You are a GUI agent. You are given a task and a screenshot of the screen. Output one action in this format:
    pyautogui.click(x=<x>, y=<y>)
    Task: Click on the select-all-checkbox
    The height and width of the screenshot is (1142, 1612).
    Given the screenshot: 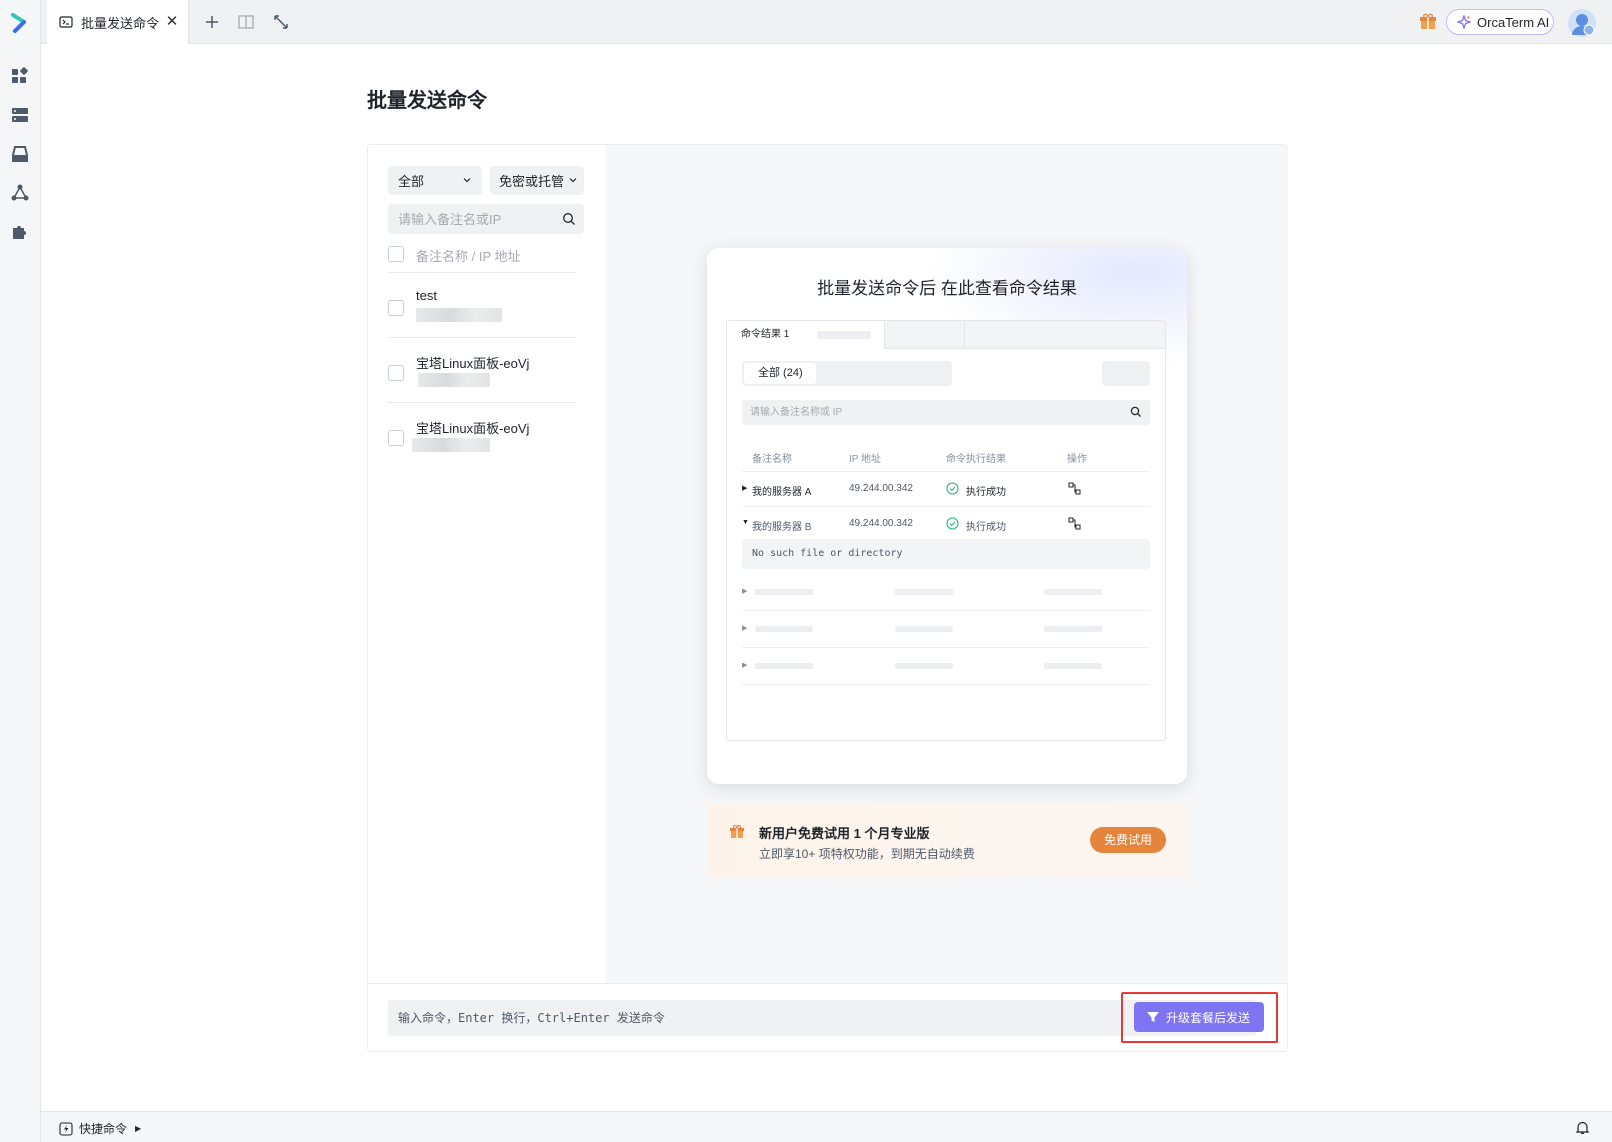 What is the action you would take?
    pyautogui.click(x=396, y=254)
    